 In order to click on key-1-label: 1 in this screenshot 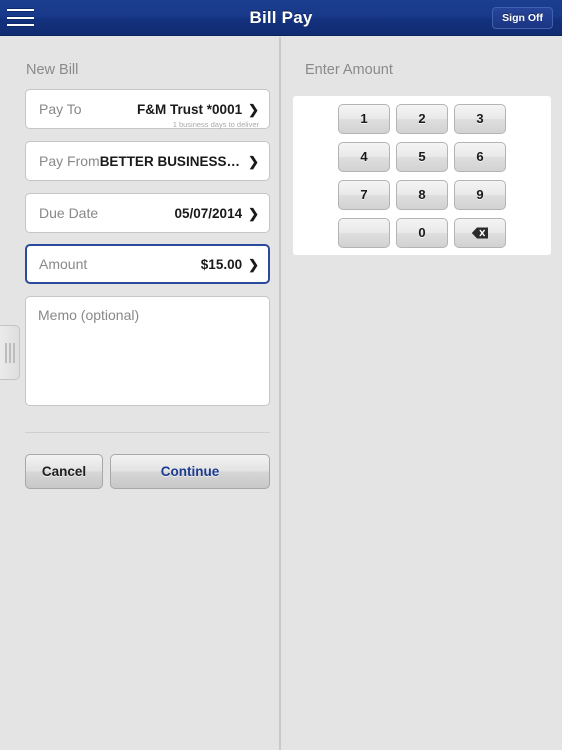, I will do `click(364, 118)`.